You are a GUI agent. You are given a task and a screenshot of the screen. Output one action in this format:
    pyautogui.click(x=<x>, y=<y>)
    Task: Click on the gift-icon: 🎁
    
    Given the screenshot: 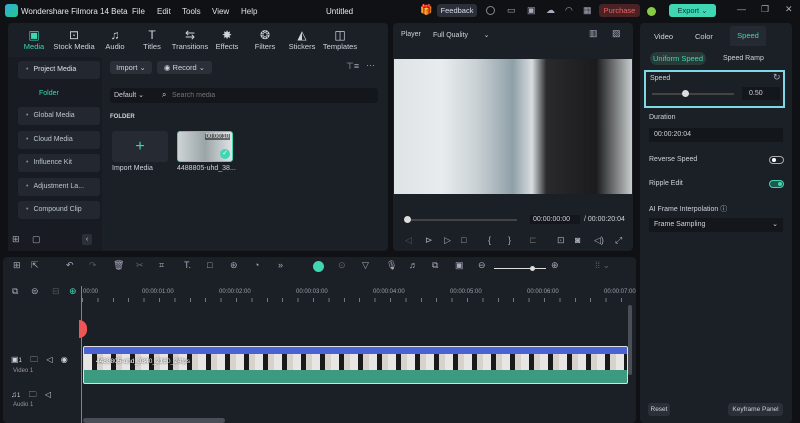 What is the action you would take?
    pyautogui.click(x=426, y=10)
    